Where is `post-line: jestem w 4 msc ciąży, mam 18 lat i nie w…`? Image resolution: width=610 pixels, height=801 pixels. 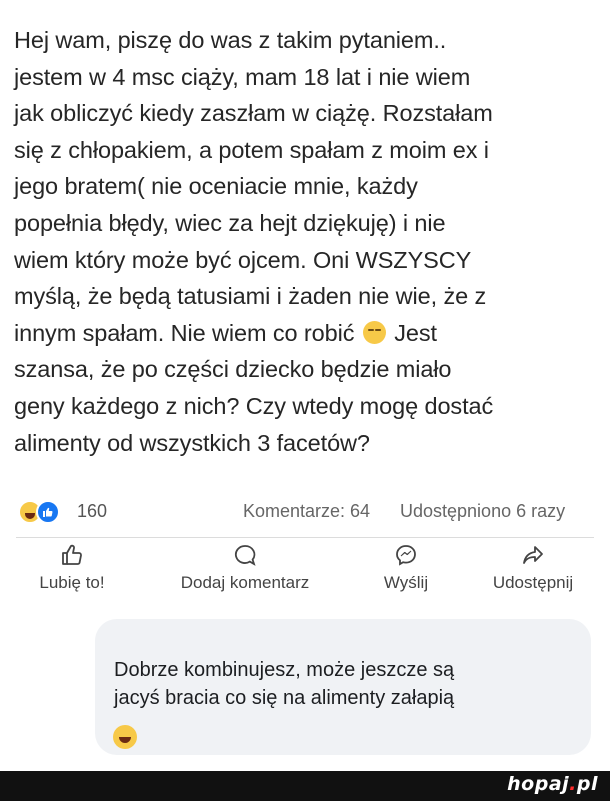 post-line: jestem w 4 msc ciąży, mam 18 lat i nie w… is located at coordinates (242, 76).